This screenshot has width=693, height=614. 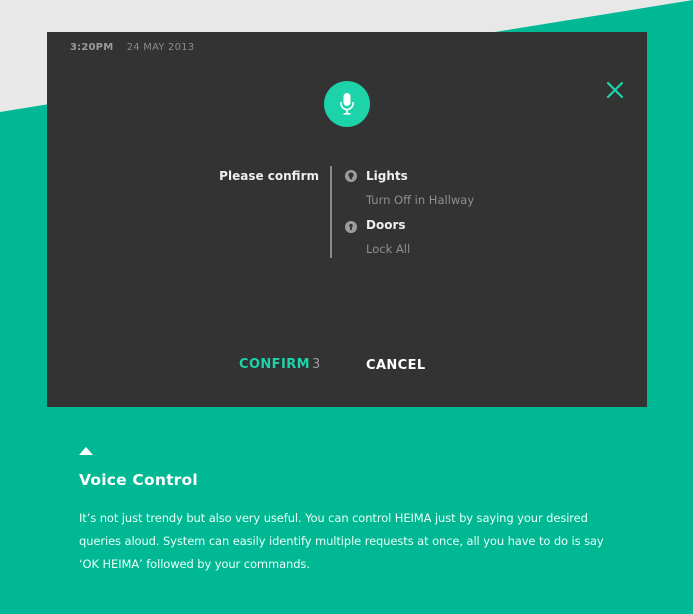 What do you see at coordinates (92, 47) in the screenshot?
I see `status-time: 3:20PM` at bounding box center [92, 47].